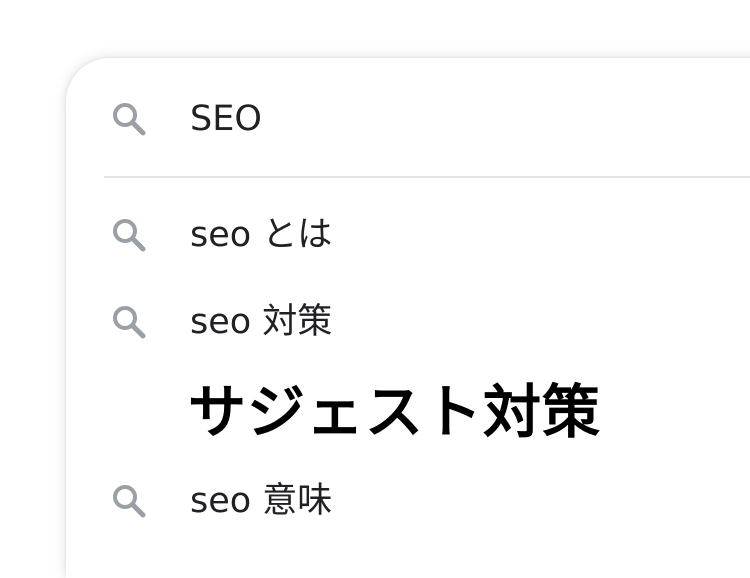  What do you see at coordinates (226, 119) in the screenshot?
I see `search-input: SEO` at bounding box center [226, 119].